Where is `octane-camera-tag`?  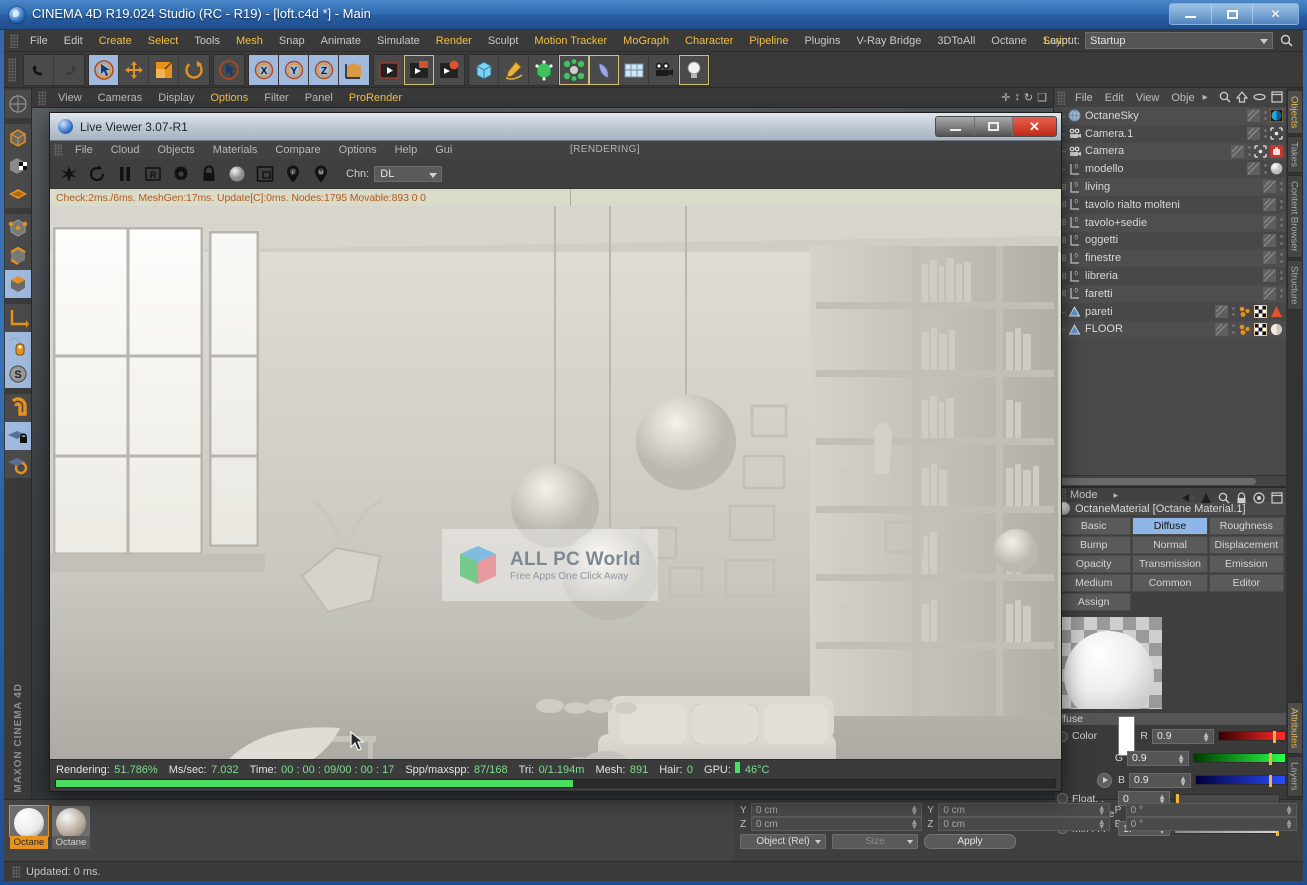
octane-camera-tag is located at coordinates (1276, 151).